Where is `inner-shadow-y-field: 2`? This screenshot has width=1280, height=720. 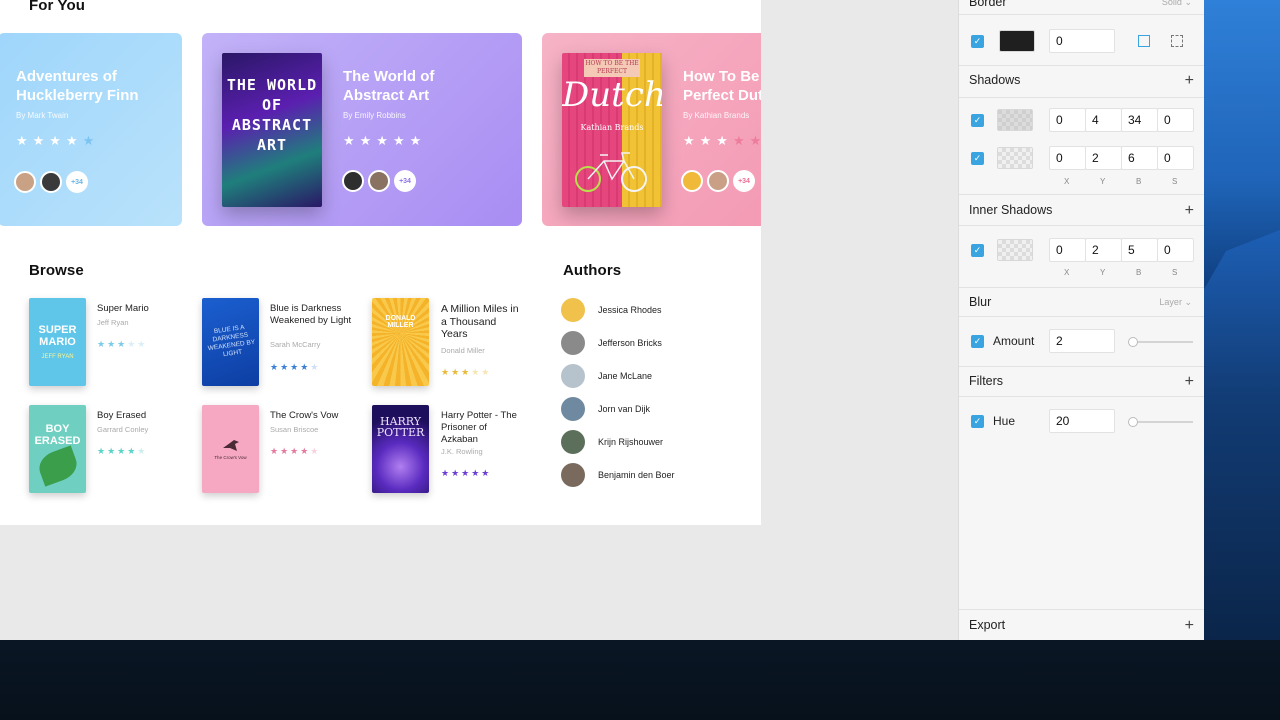
inner-shadow-y-field: 2 is located at coordinates (1103, 250).